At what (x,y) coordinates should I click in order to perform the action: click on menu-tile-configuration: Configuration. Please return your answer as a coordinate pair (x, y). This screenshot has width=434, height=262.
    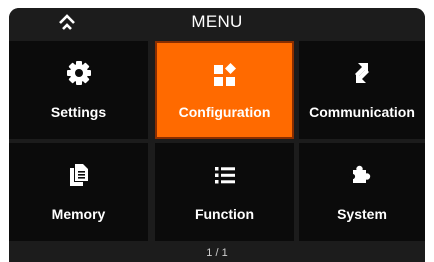
    Looking at the image, I should click on (224, 90).